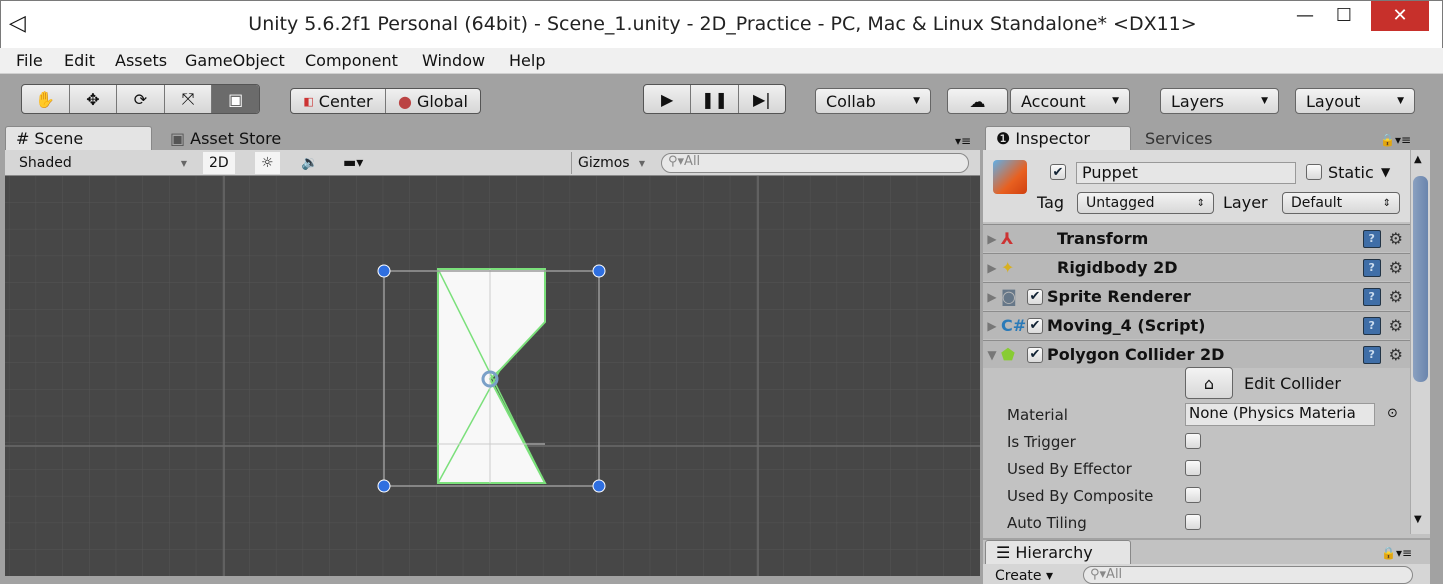 The height and width of the screenshot is (584, 1443). Describe the element at coordinates (1193, 522) in the screenshot. I see `auto-tiling-checkbox` at that location.